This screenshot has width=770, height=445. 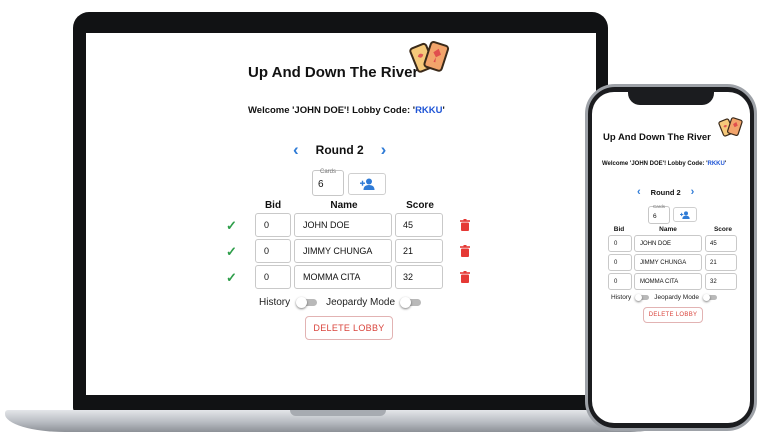 I want to click on phone-notch, so click(x=671, y=97).